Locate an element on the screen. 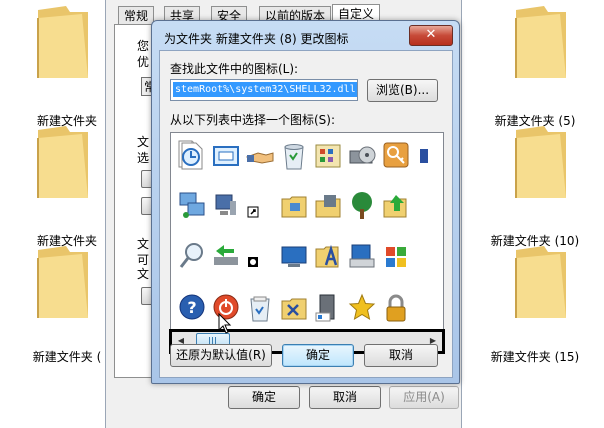 The image size is (604, 428). icon-file-path-value: stemRoot%\system32\SHELL32.dll is located at coordinates (265, 89).